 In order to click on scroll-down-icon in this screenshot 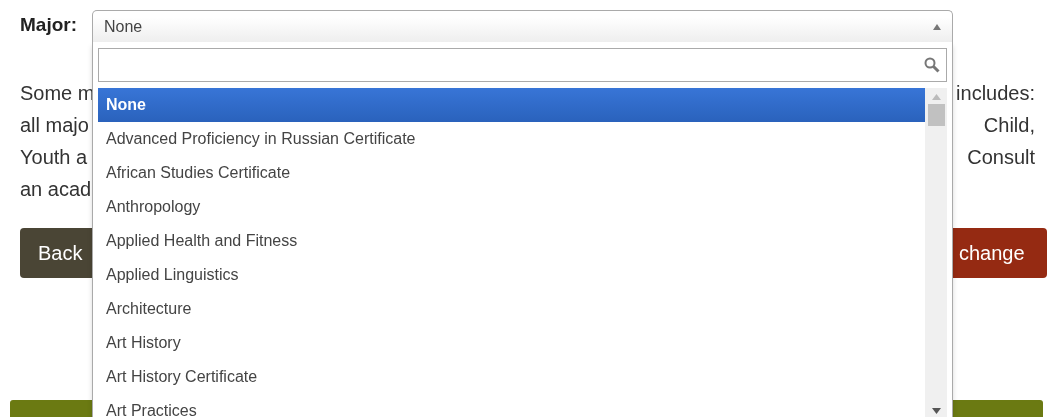, I will do `click(936, 411)`.